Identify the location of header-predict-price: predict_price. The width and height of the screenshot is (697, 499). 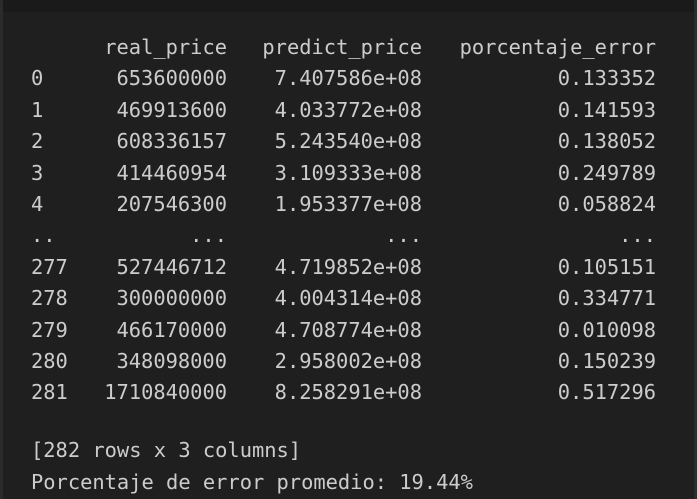
(342, 47).